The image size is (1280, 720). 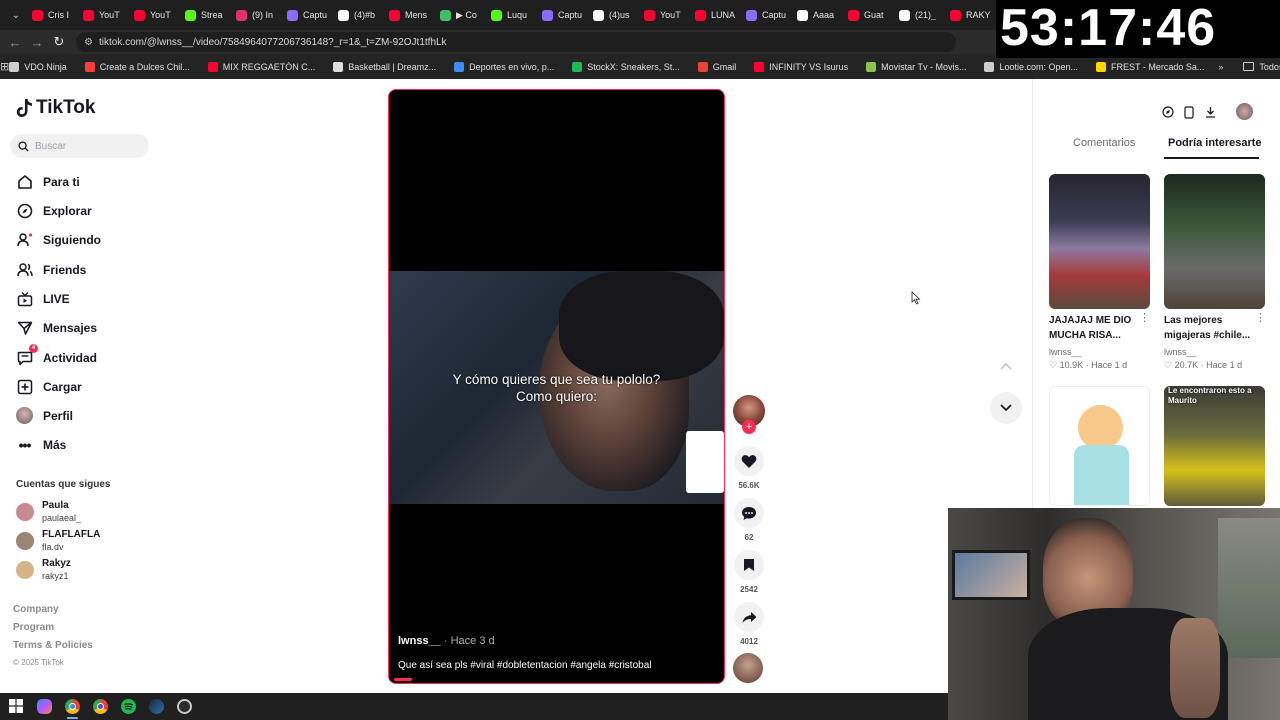 I want to click on save-button, so click(x=749, y=565).